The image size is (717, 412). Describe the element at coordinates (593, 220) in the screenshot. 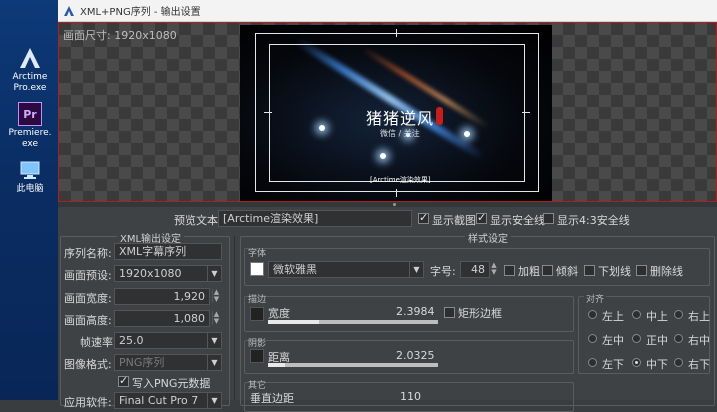

I see `show-43-label: 显示4:3安全线` at that location.